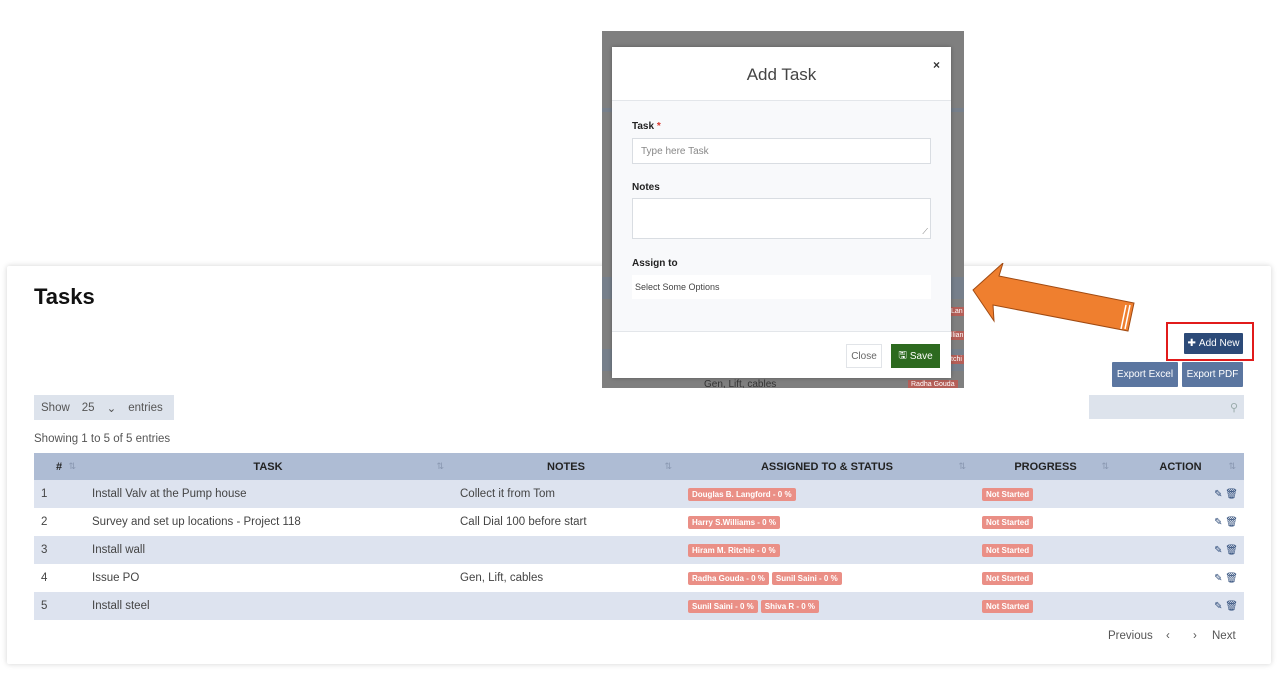 The height and width of the screenshot is (682, 1287). Describe the element at coordinates (827, 606) in the screenshot. I see `cell-assigned: Sunil Saini - 0 % Shiva R - 0 %` at that location.